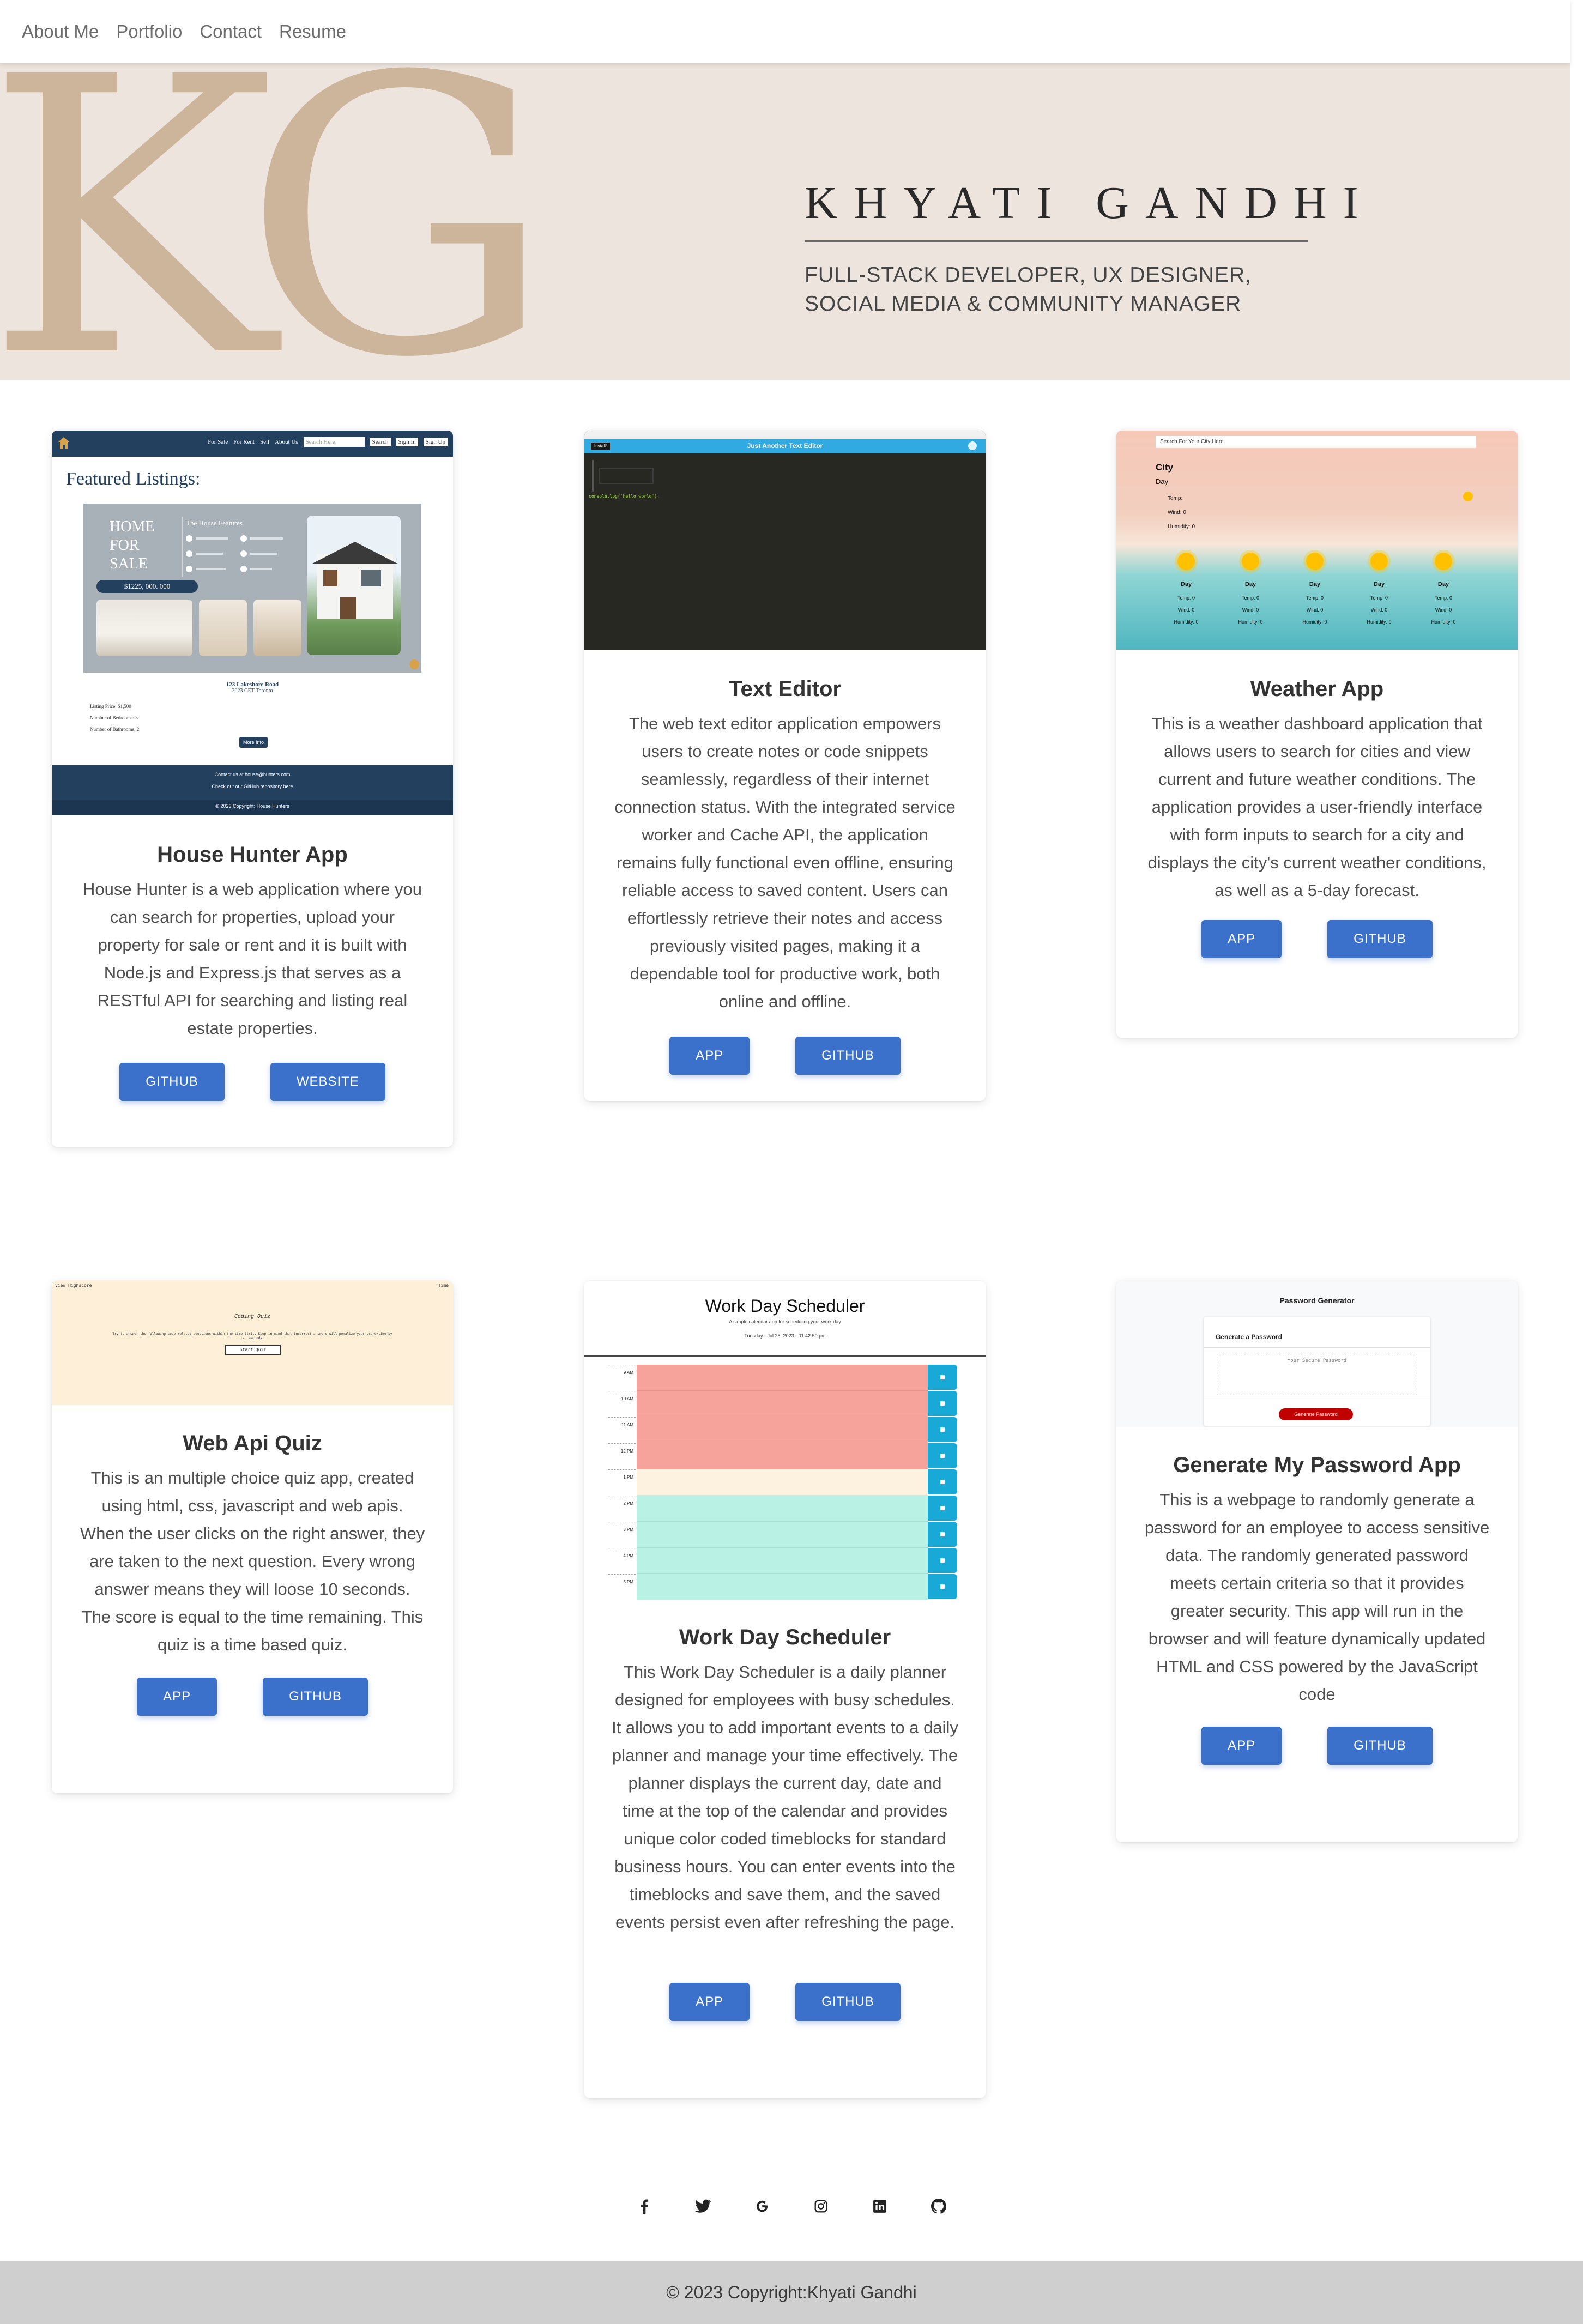 The width and height of the screenshot is (1583, 2324). What do you see at coordinates (1028, 275) in the screenshot?
I see `hero-subtitle-line-1: FULL-STACK DEVELOPER, UX DESIGNER,` at bounding box center [1028, 275].